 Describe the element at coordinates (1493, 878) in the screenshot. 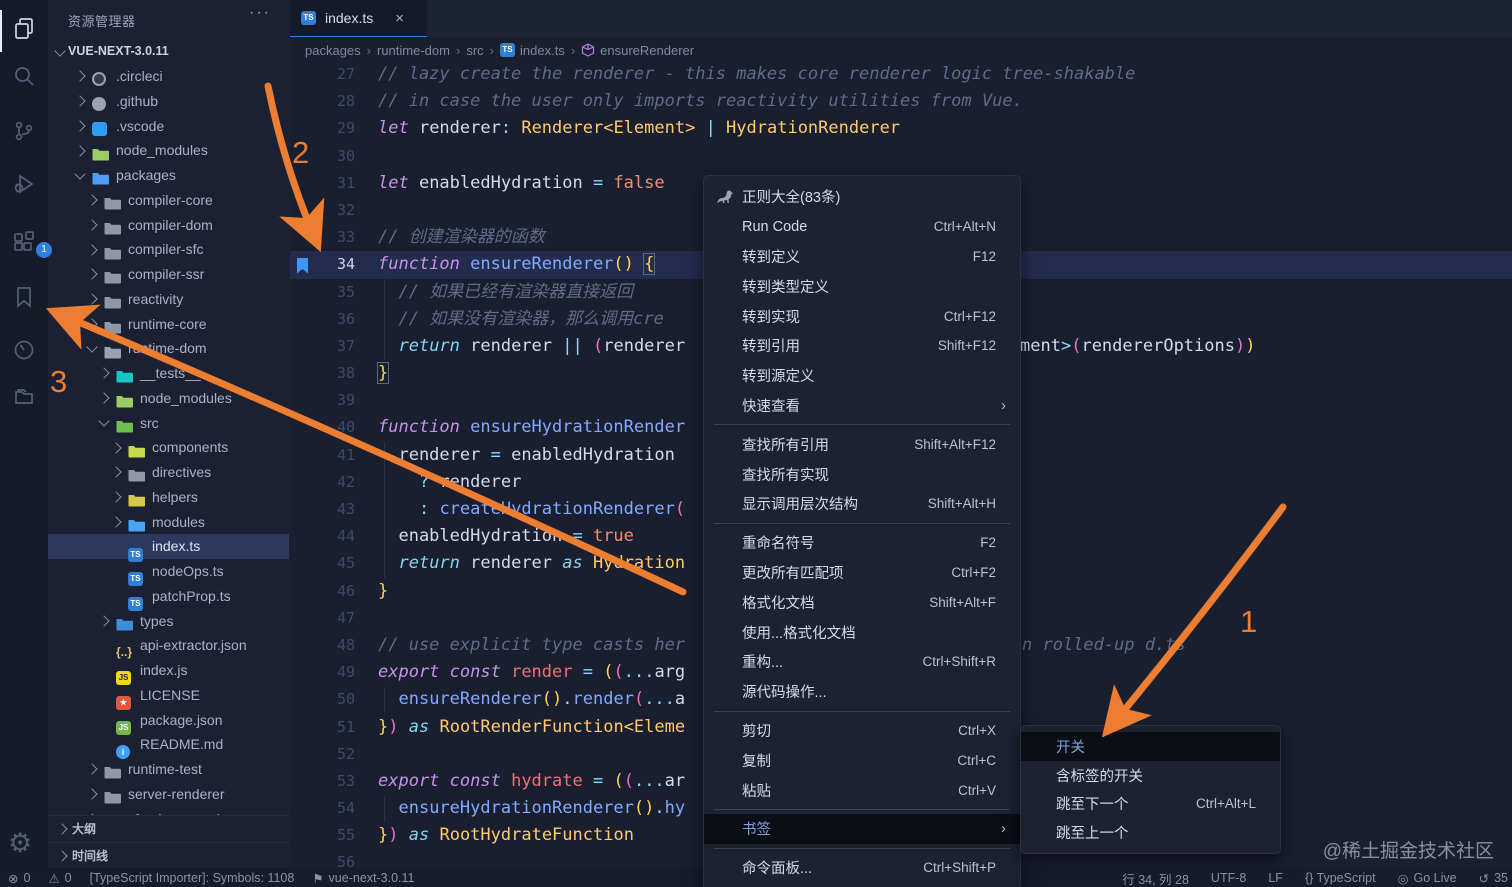

I see `status-item-clock-icon: ↺ 35` at that location.